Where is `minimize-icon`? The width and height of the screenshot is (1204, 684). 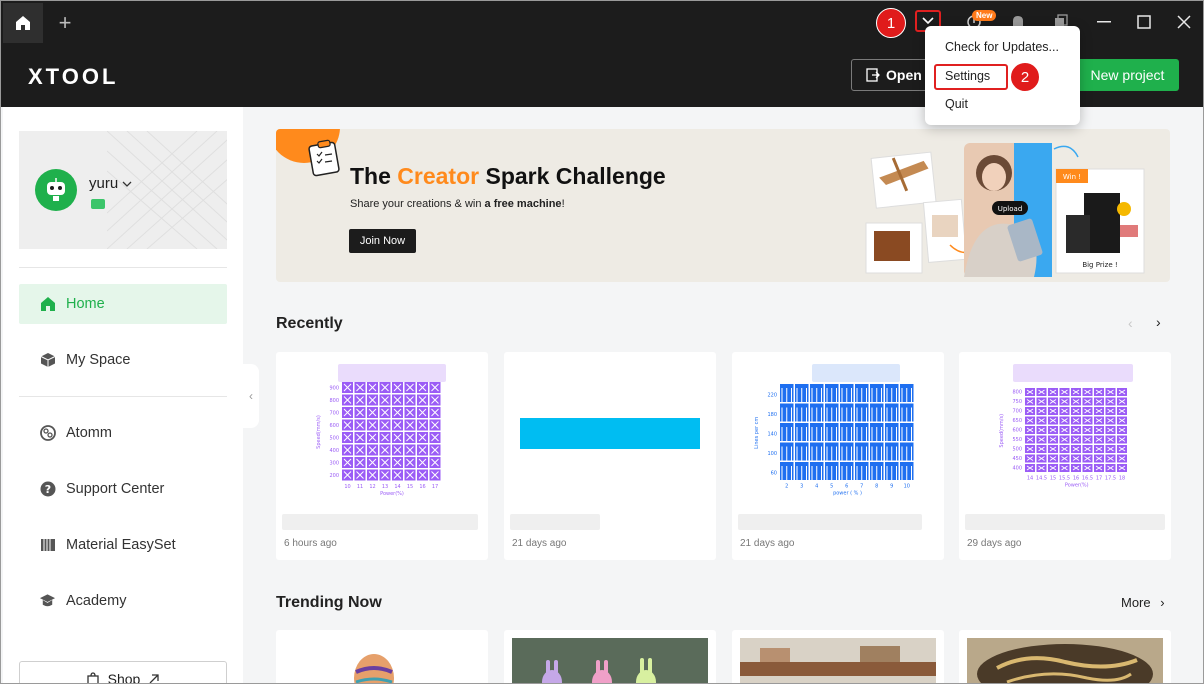
minimize-icon is located at coordinates (1104, 22).